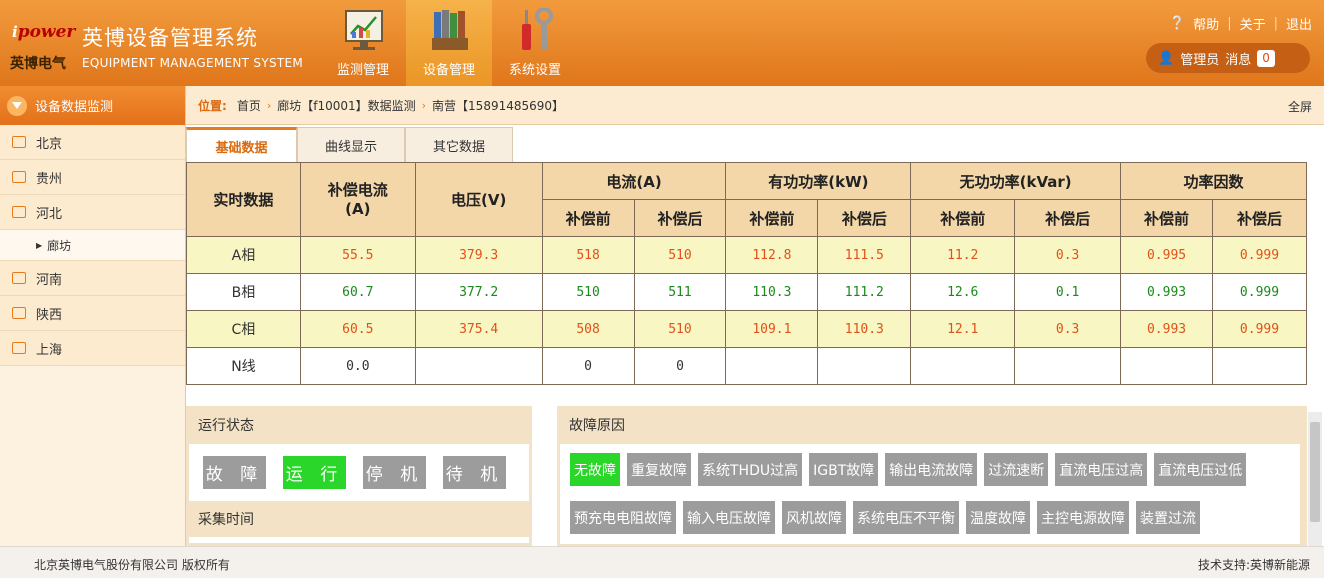 The height and width of the screenshot is (578, 1324). Describe the element at coordinates (906, 517) in the screenshot. I see `fault-item: 系统电压不平衡` at that location.